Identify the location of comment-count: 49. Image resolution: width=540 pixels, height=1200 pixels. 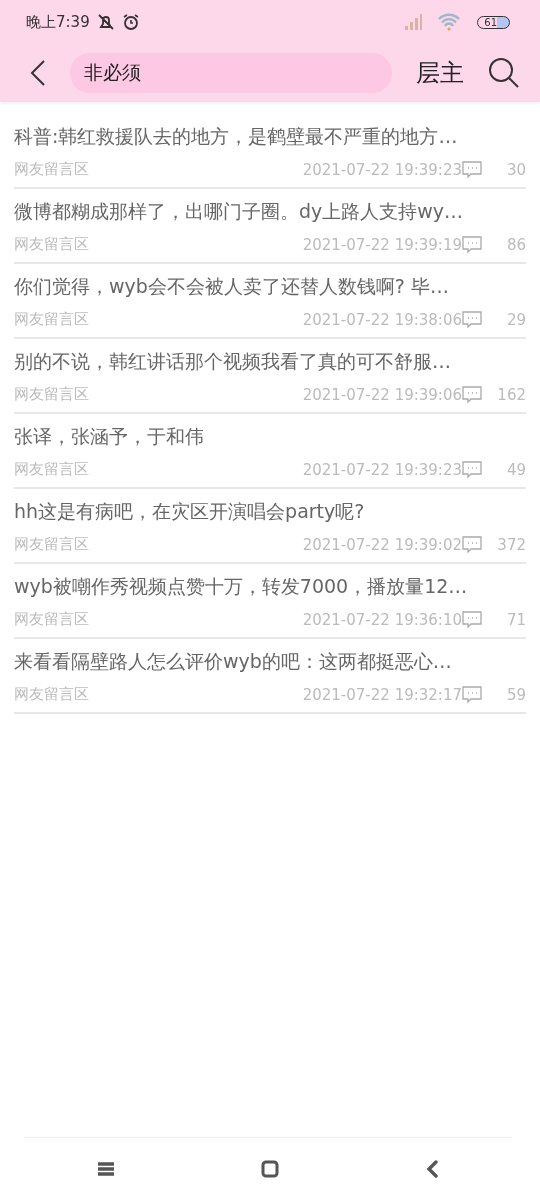
(515, 469).